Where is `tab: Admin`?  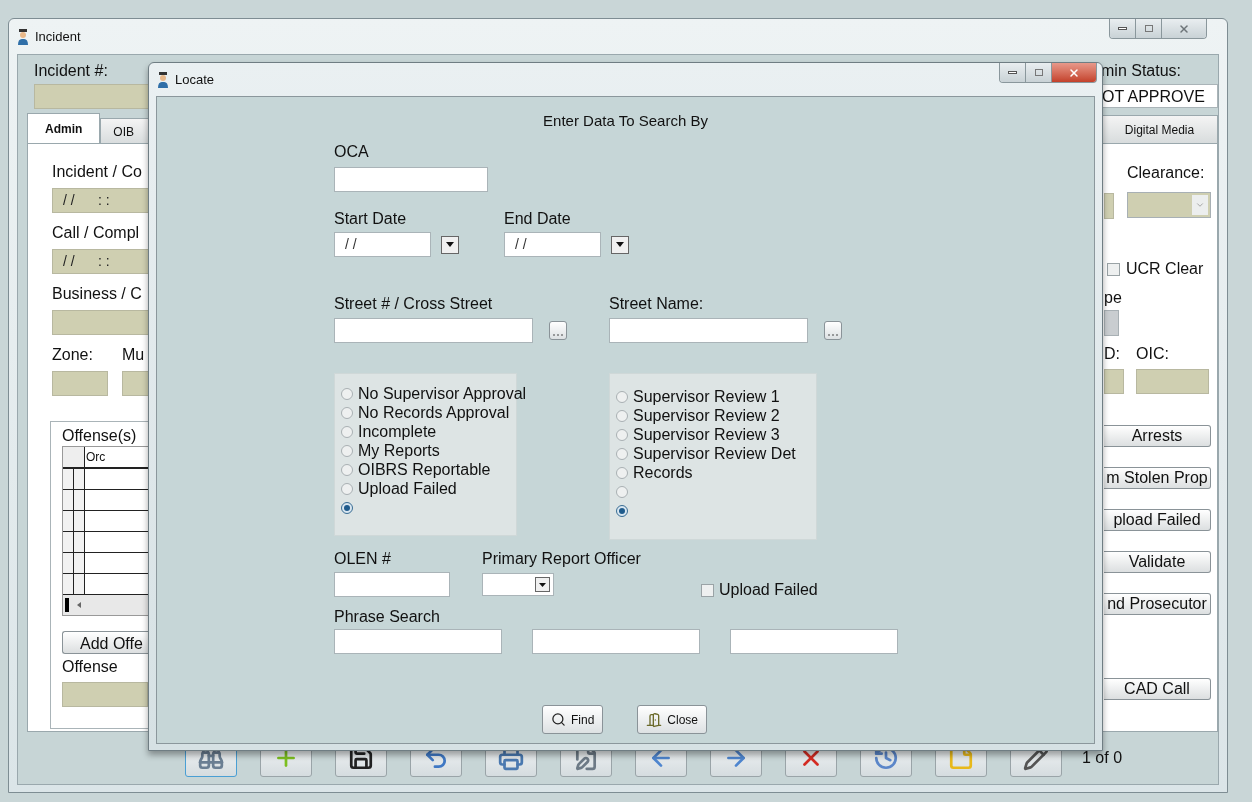
tab: Admin is located at coordinates (64, 128).